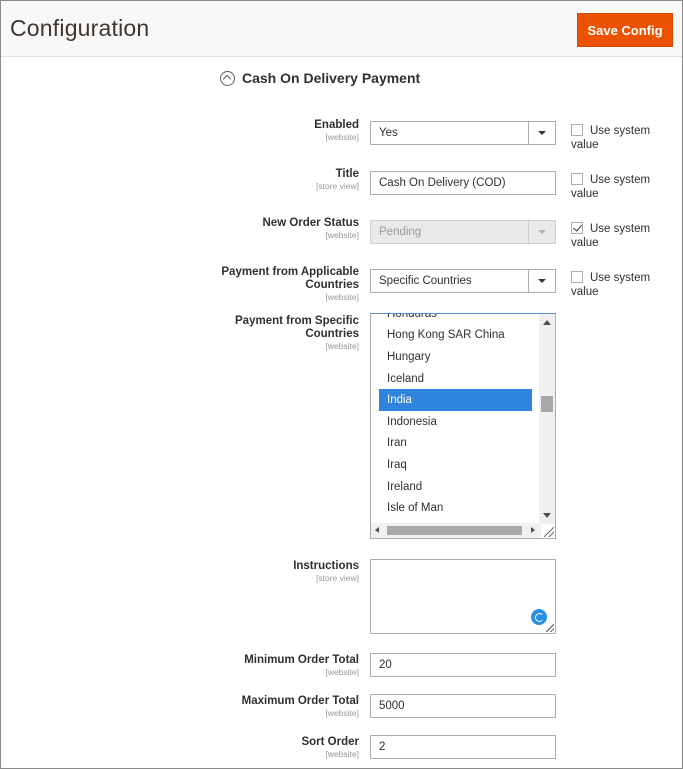 This screenshot has width=683, height=769. I want to click on grammarly-icon, so click(539, 617).